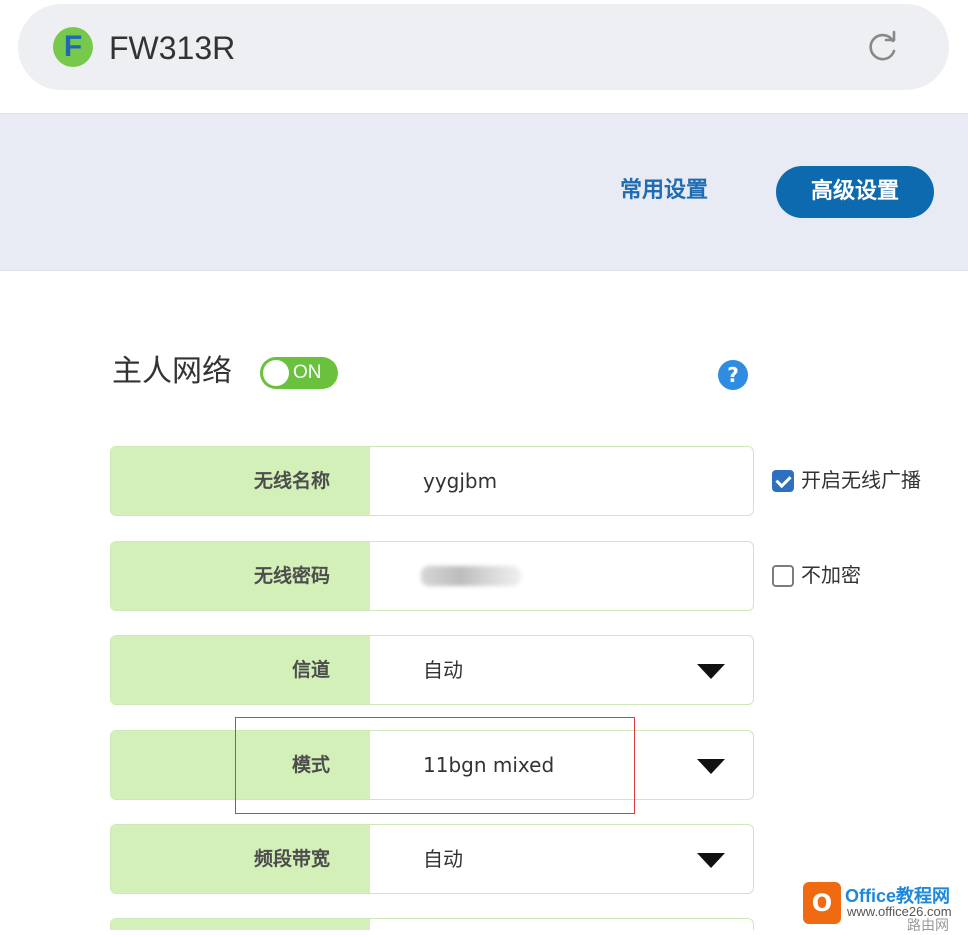  I want to click on channel-select: 自动, so click(443, 670).